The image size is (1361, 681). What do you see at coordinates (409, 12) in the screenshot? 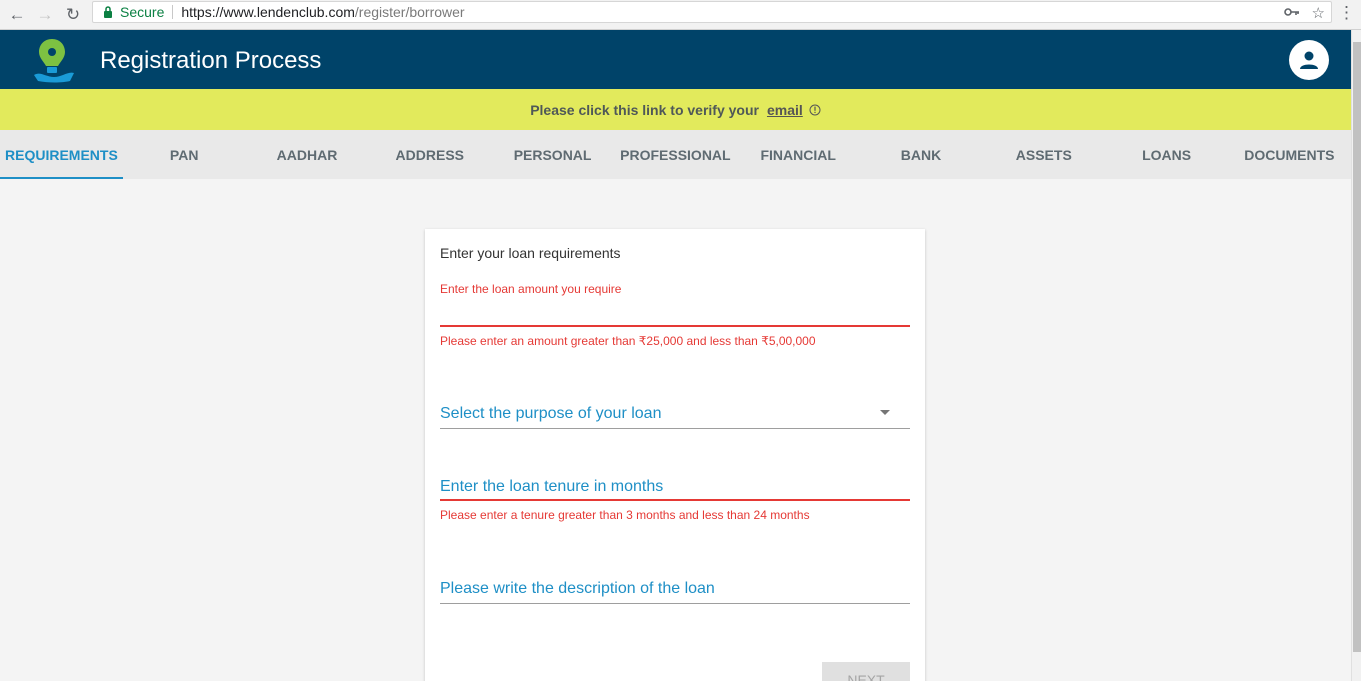
I see `url-path: /register/borrower` at bounding box center [409, 12].